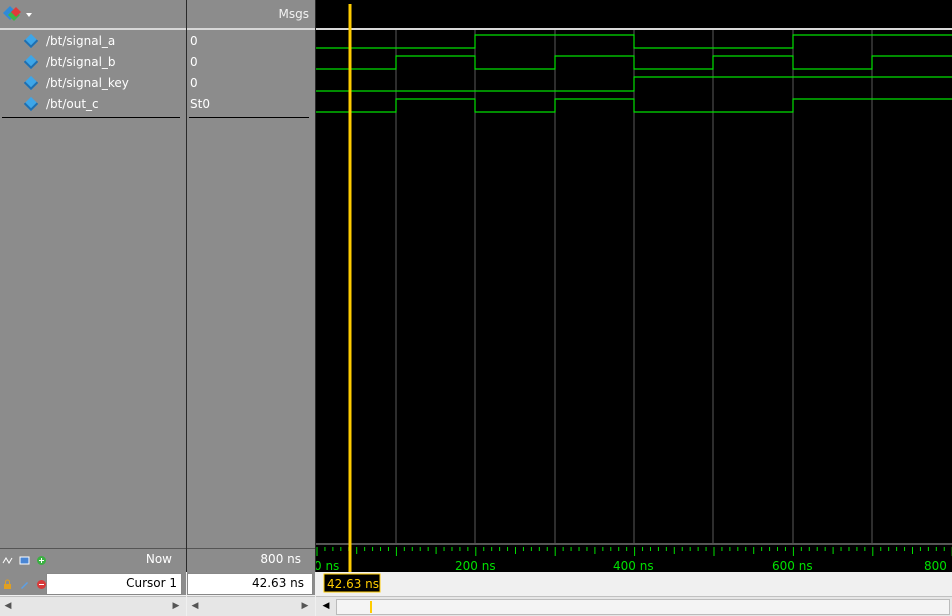 The width and height of the screenshot is (952, 616). What do you see at coordinates (643, 607) in the screenshot?
I see `wave-scroll-thumb` at bounding box center [643, 607].